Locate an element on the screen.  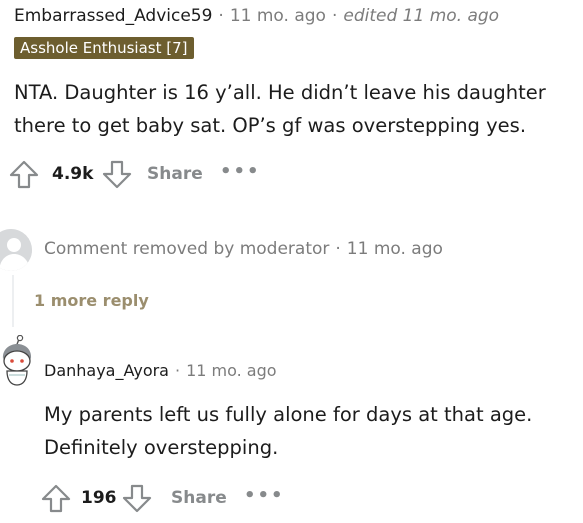
removed-comment-text: Comment removed by moderator is located at coordinates (187, 249).